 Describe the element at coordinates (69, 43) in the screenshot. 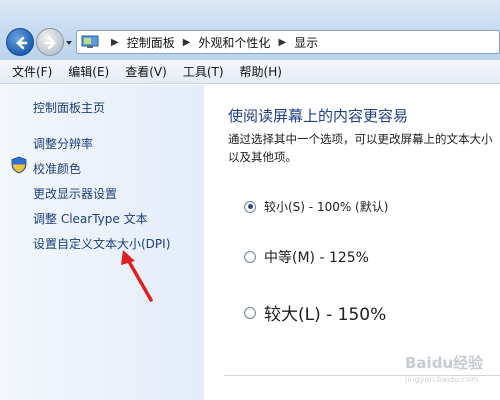

I see `recent-pages-dropdown-icon` at that location.